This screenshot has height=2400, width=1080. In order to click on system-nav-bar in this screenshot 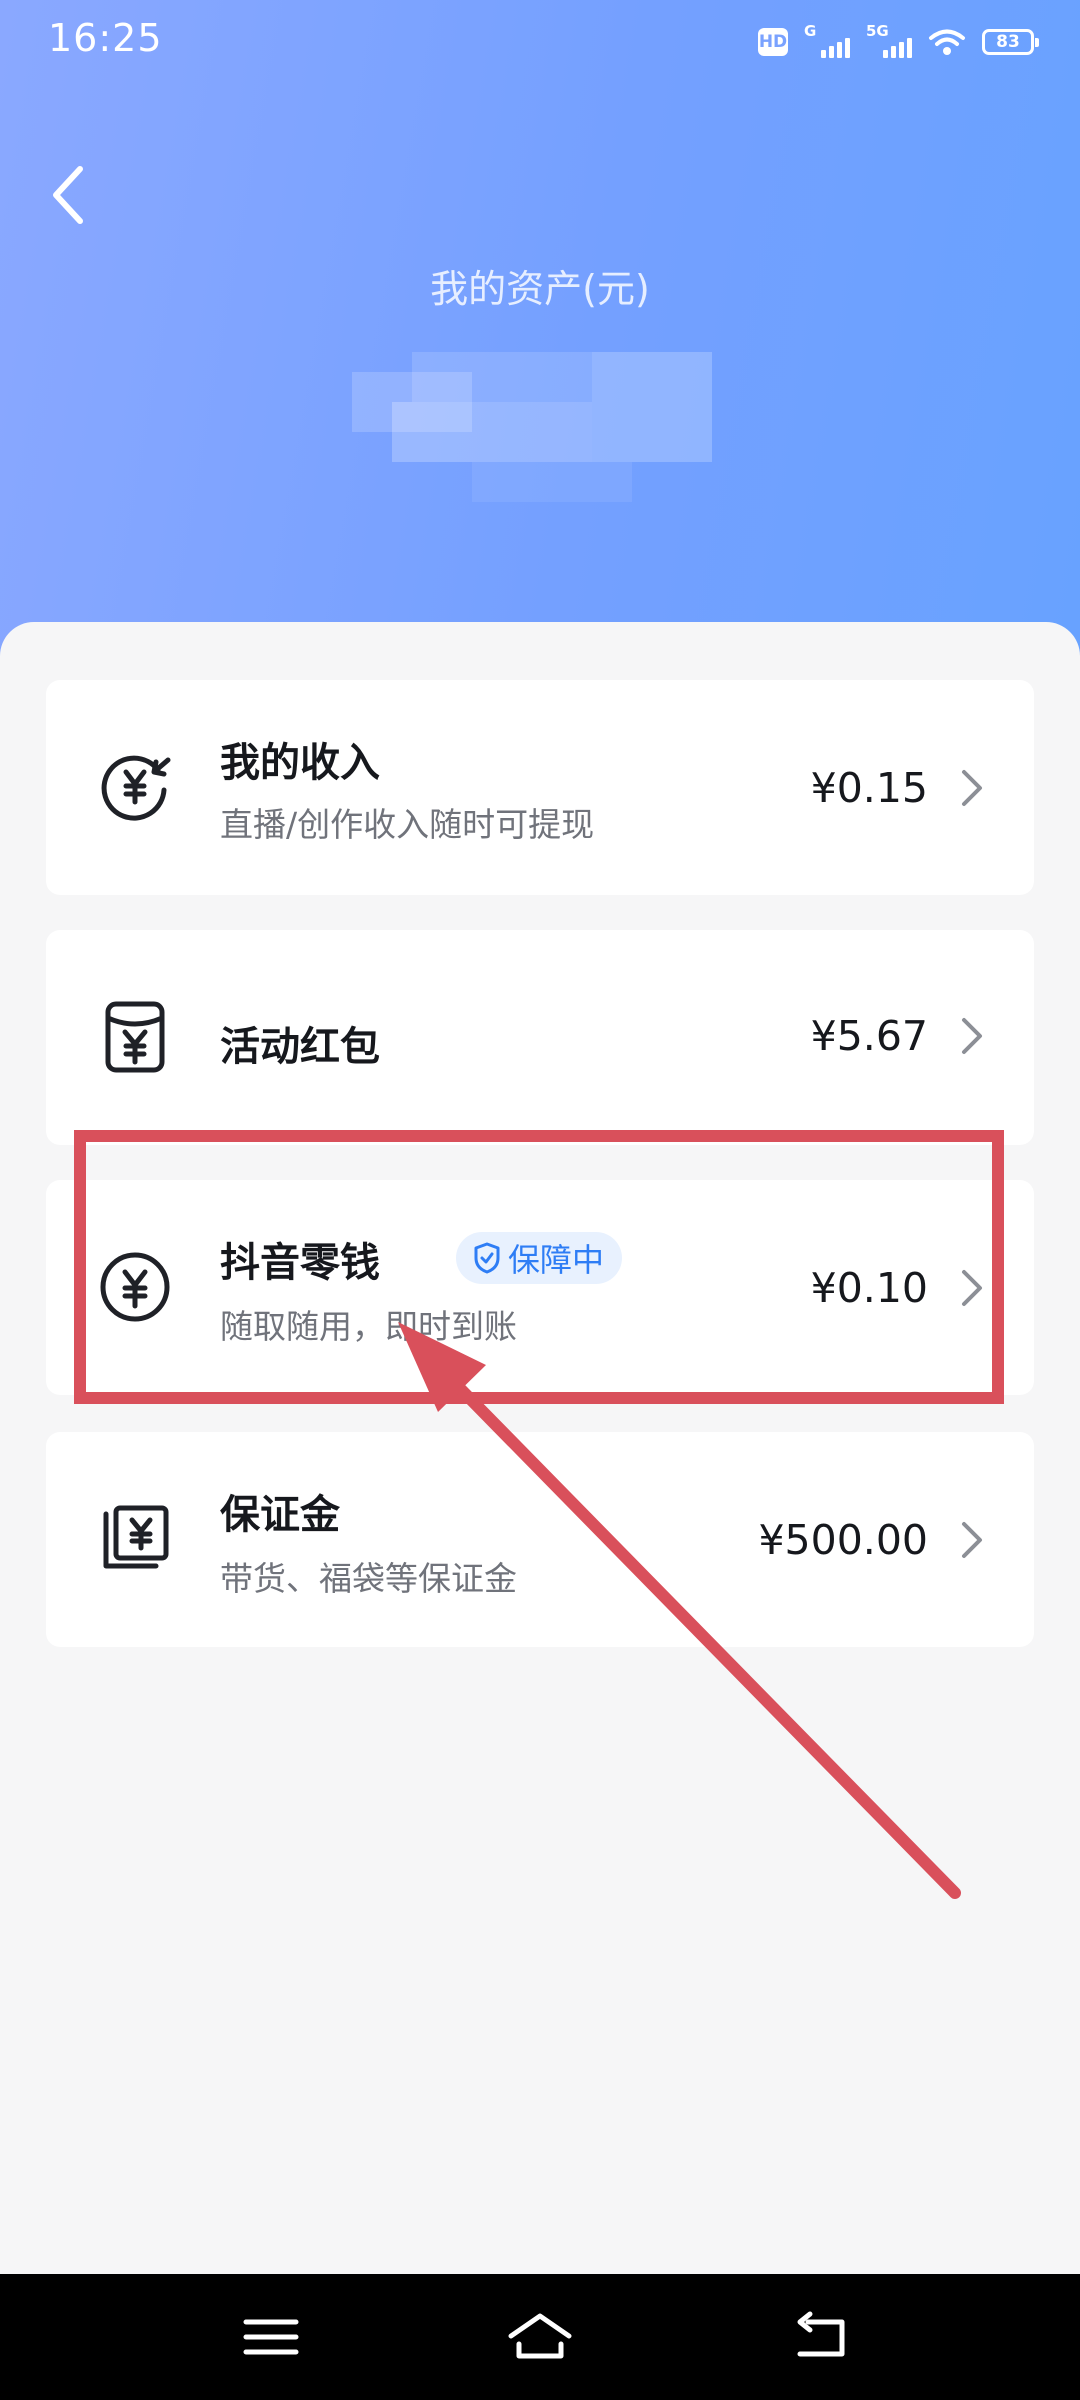, I will do `click(540, 2337)`.